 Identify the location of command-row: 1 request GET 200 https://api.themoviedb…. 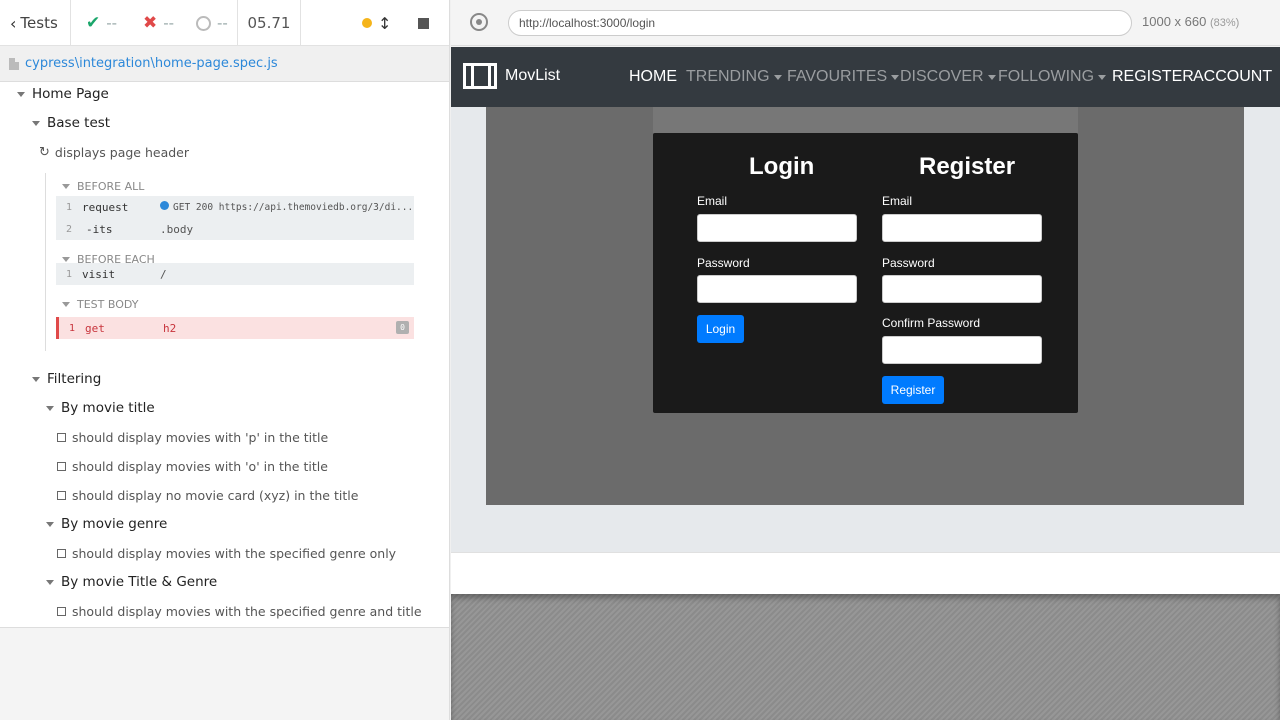
(235, 207).